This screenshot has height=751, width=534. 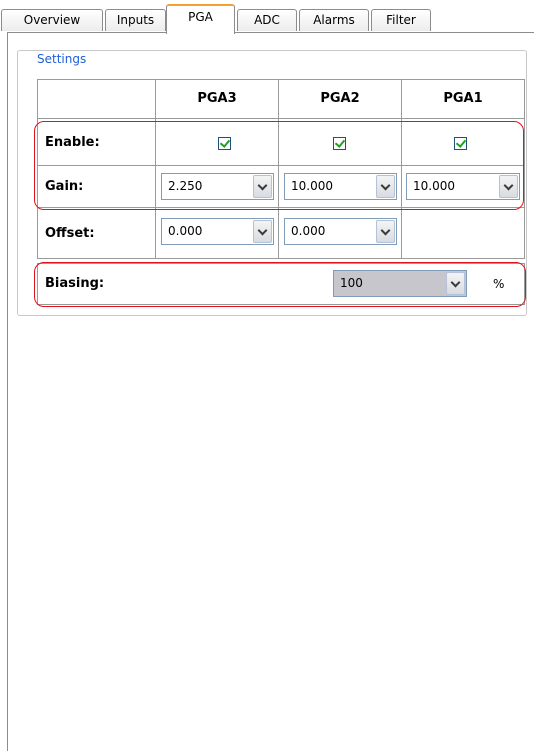 I want to click on tab-overview: Overview, so click(x=52, y=20).